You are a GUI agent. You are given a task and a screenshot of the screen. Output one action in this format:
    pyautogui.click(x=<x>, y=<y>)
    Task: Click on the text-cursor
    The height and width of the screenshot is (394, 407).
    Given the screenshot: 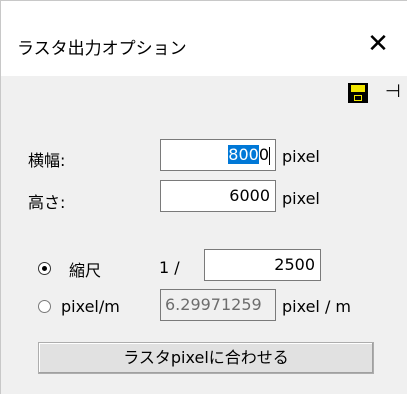 What is the action you would take?
    pyautogui.click(x=269, y=155)
    